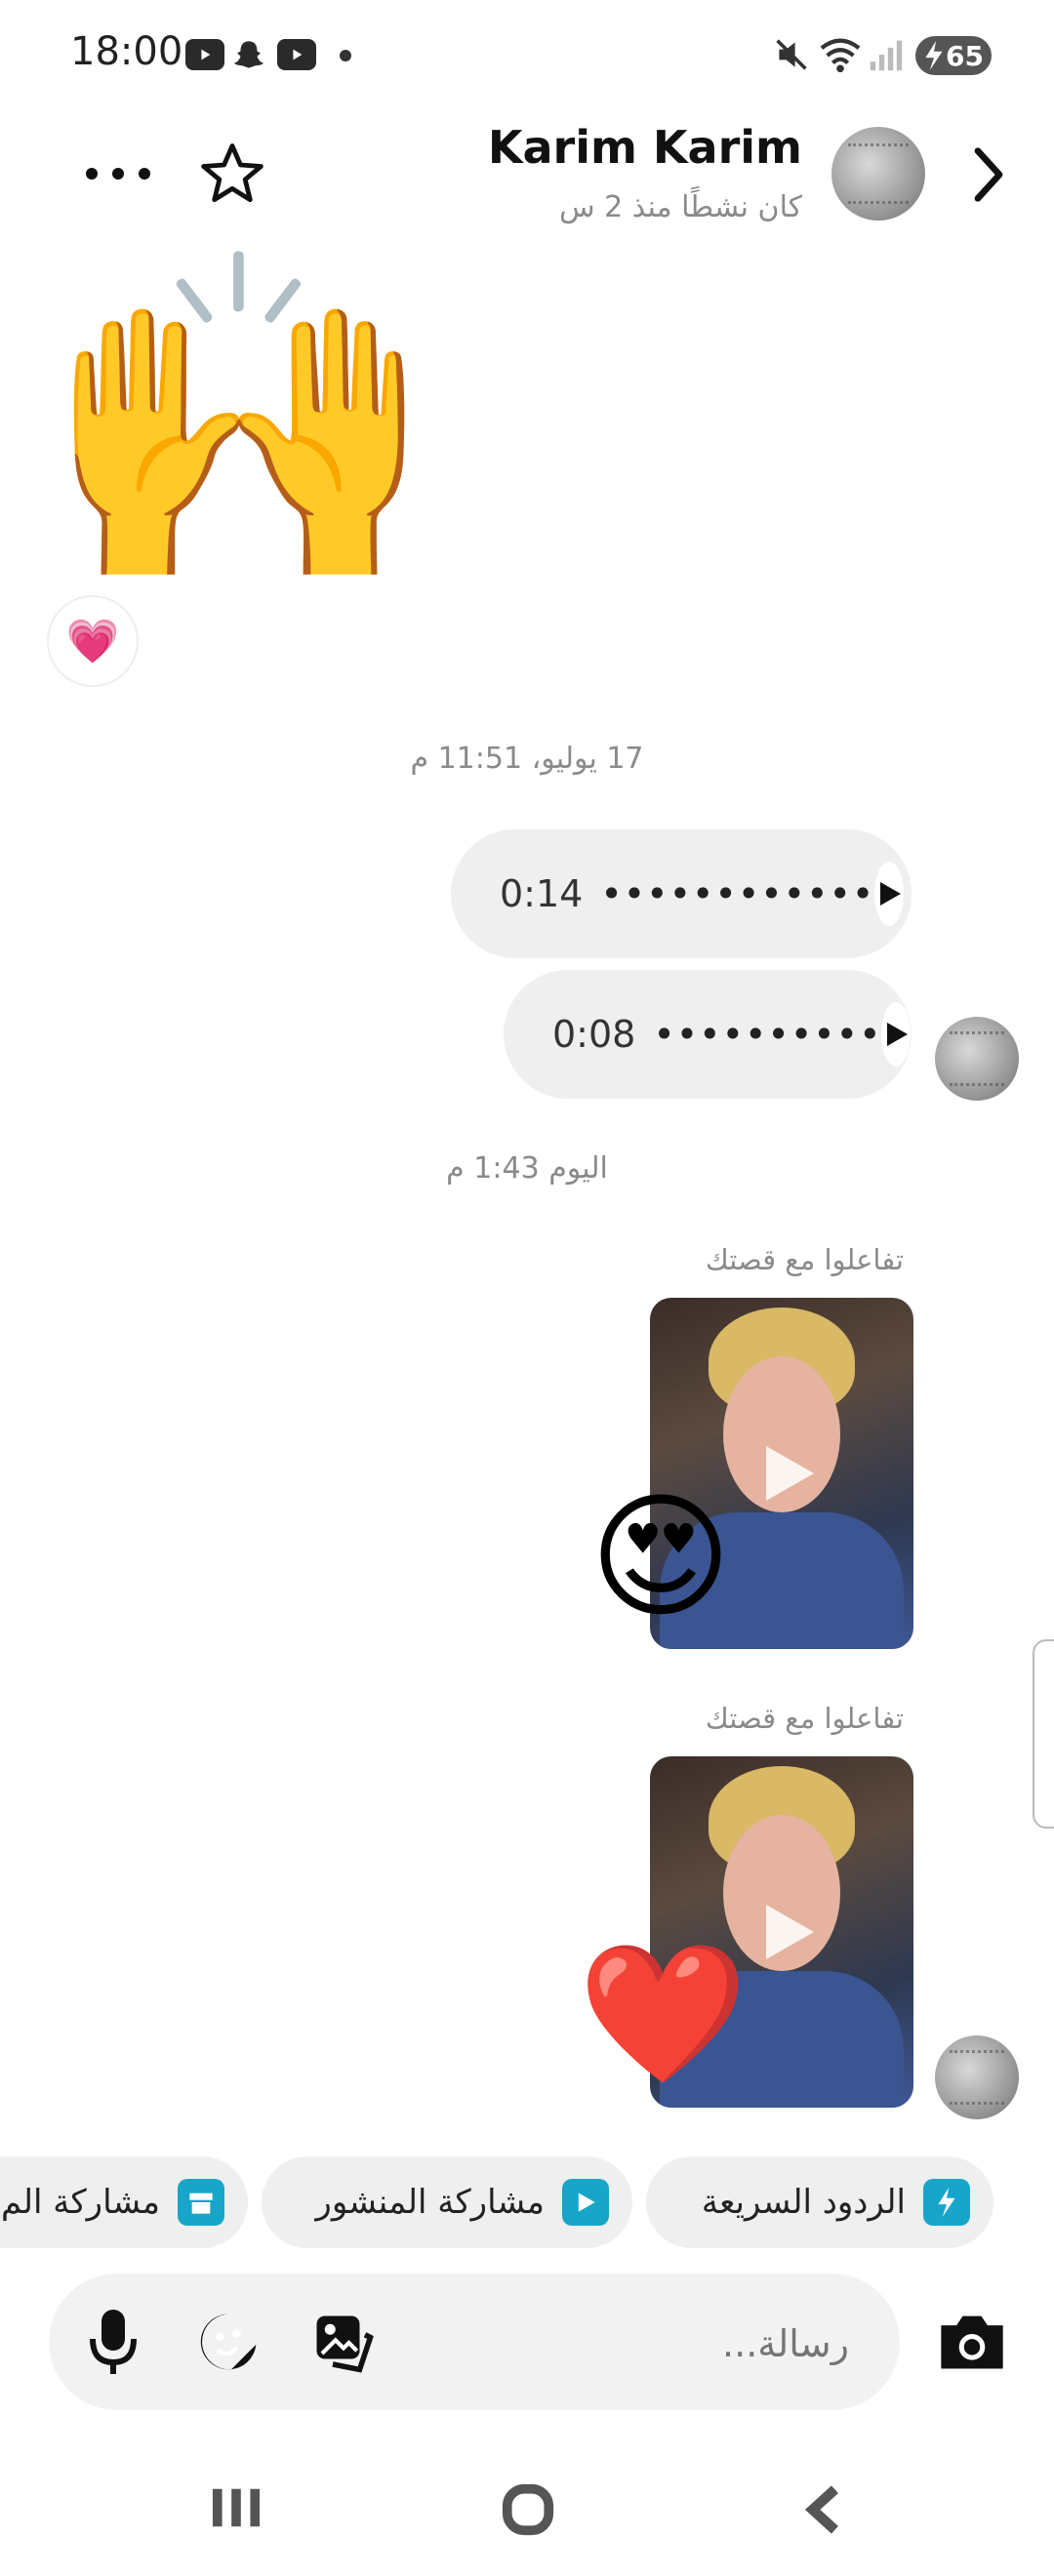  What do you see at coordinates (248, 54) in the screenshot?
I see `snapchat-icon` at bounding box center [248, 54].